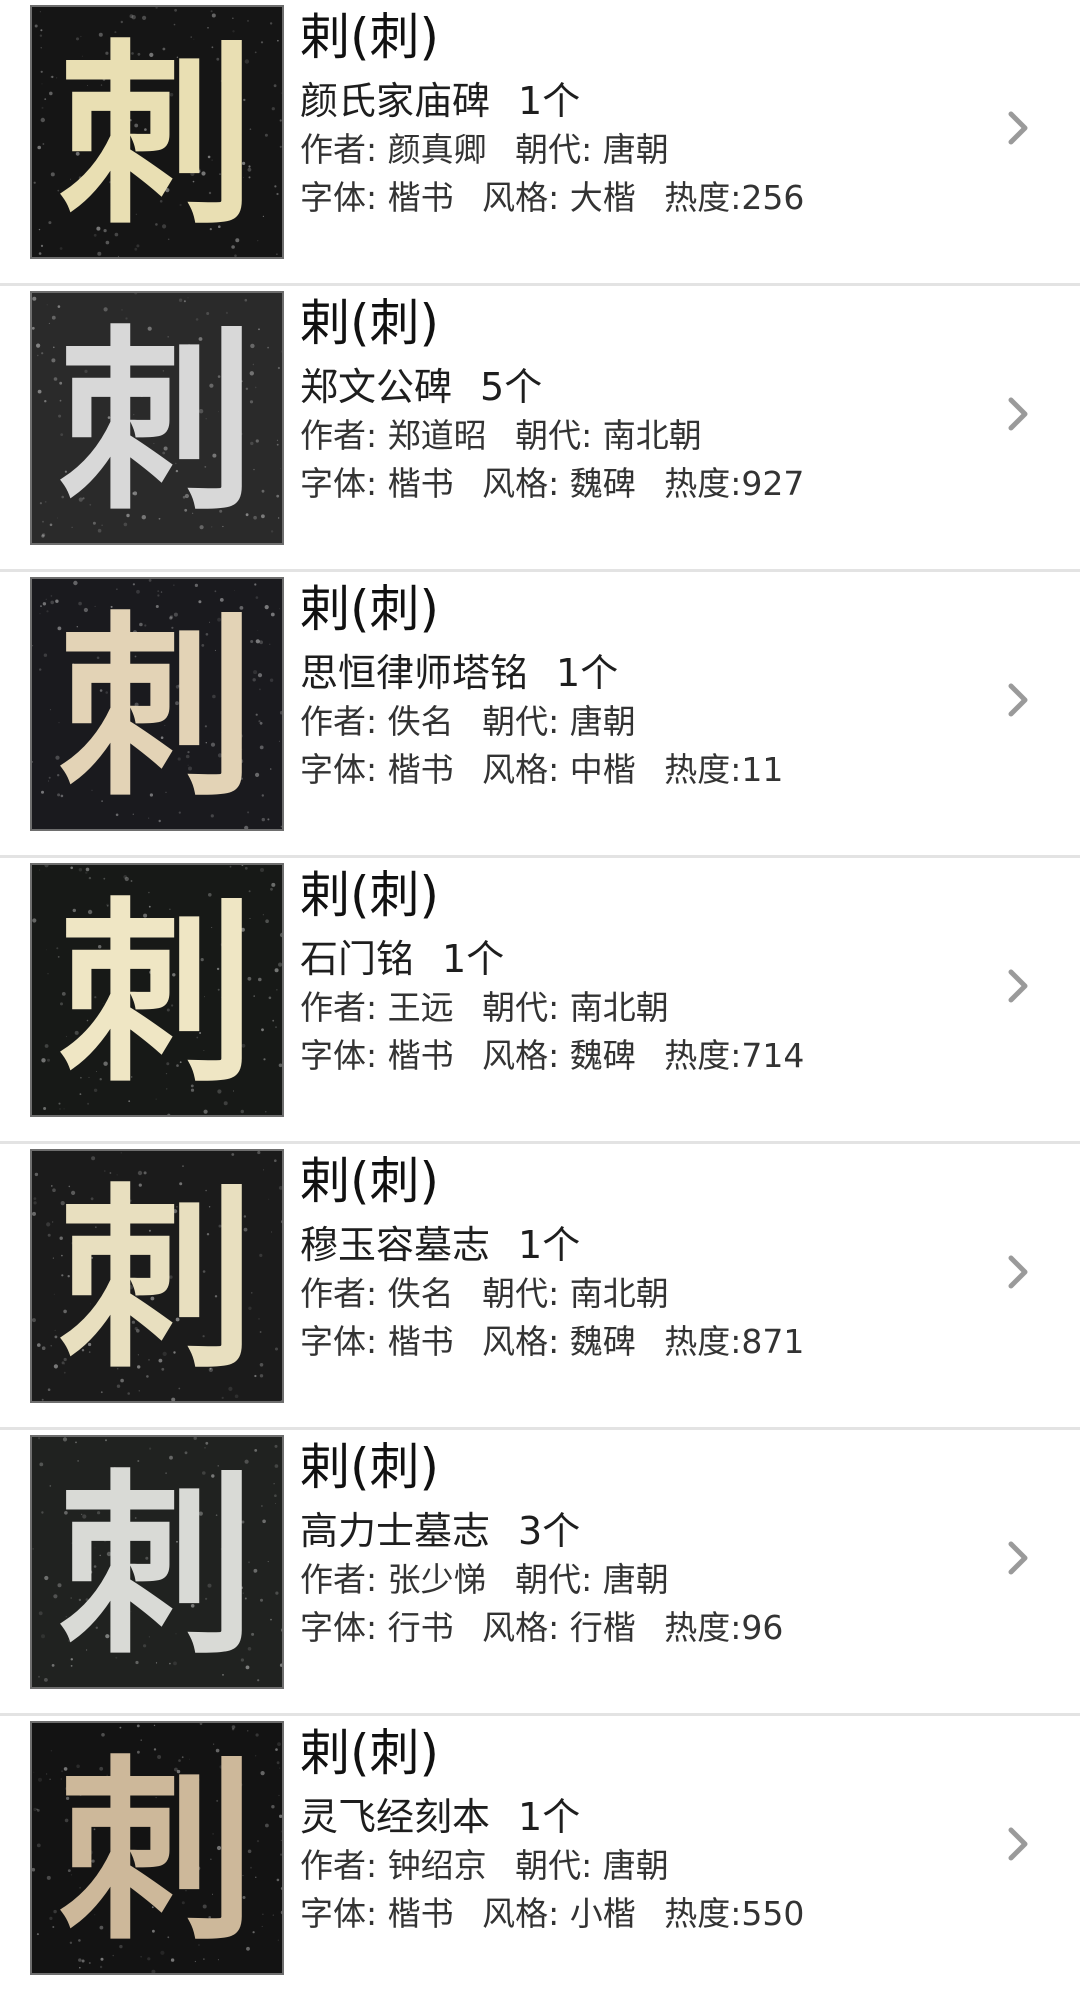 This screenshot has width=1080, height=2005. I want to click on style-line: 字体: 楷书 风格: 大楷 热度:256, so click(645, 198).